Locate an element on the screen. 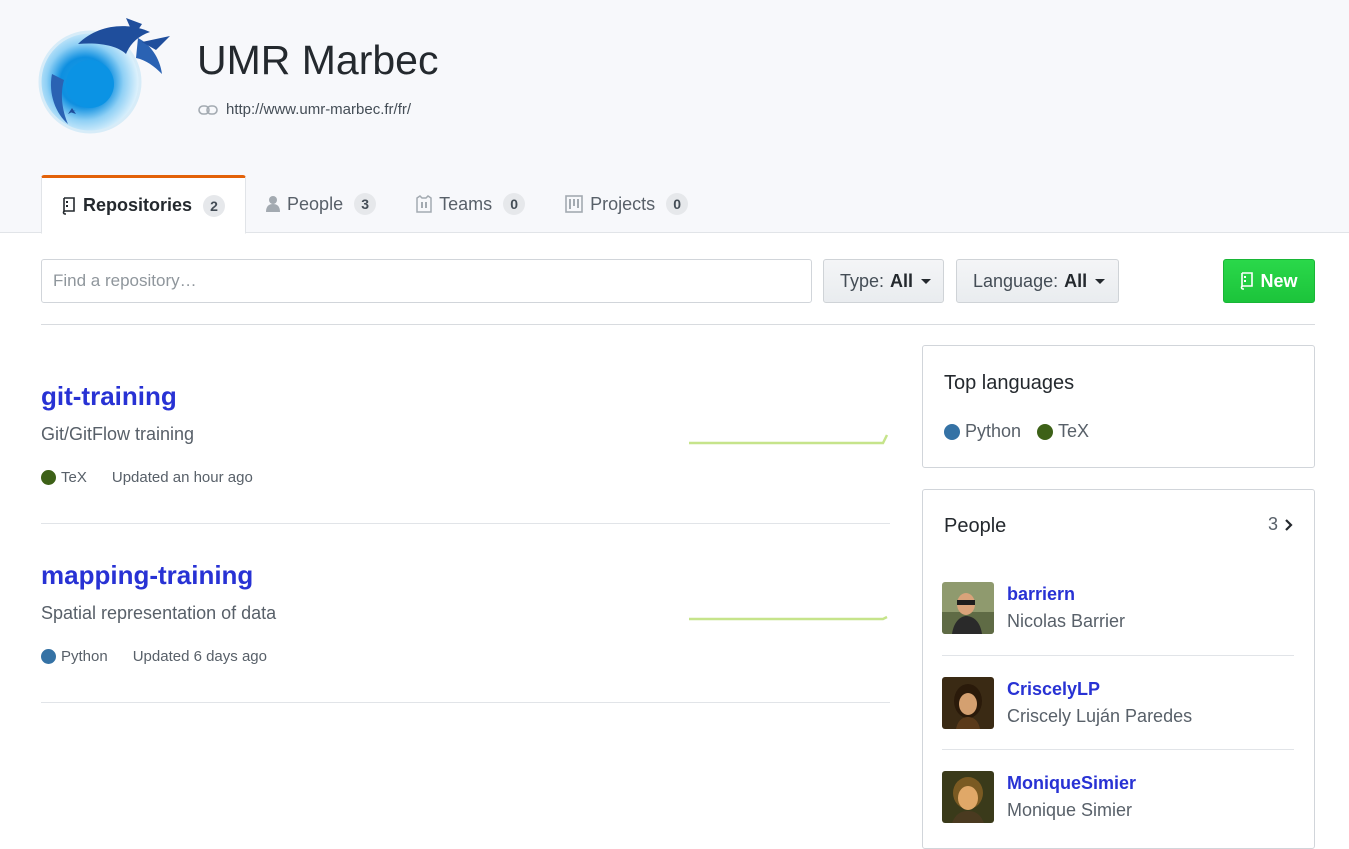 This screenshot has height=849, width=1349. tab-people: People 3 is located at coordinates (321, 204).